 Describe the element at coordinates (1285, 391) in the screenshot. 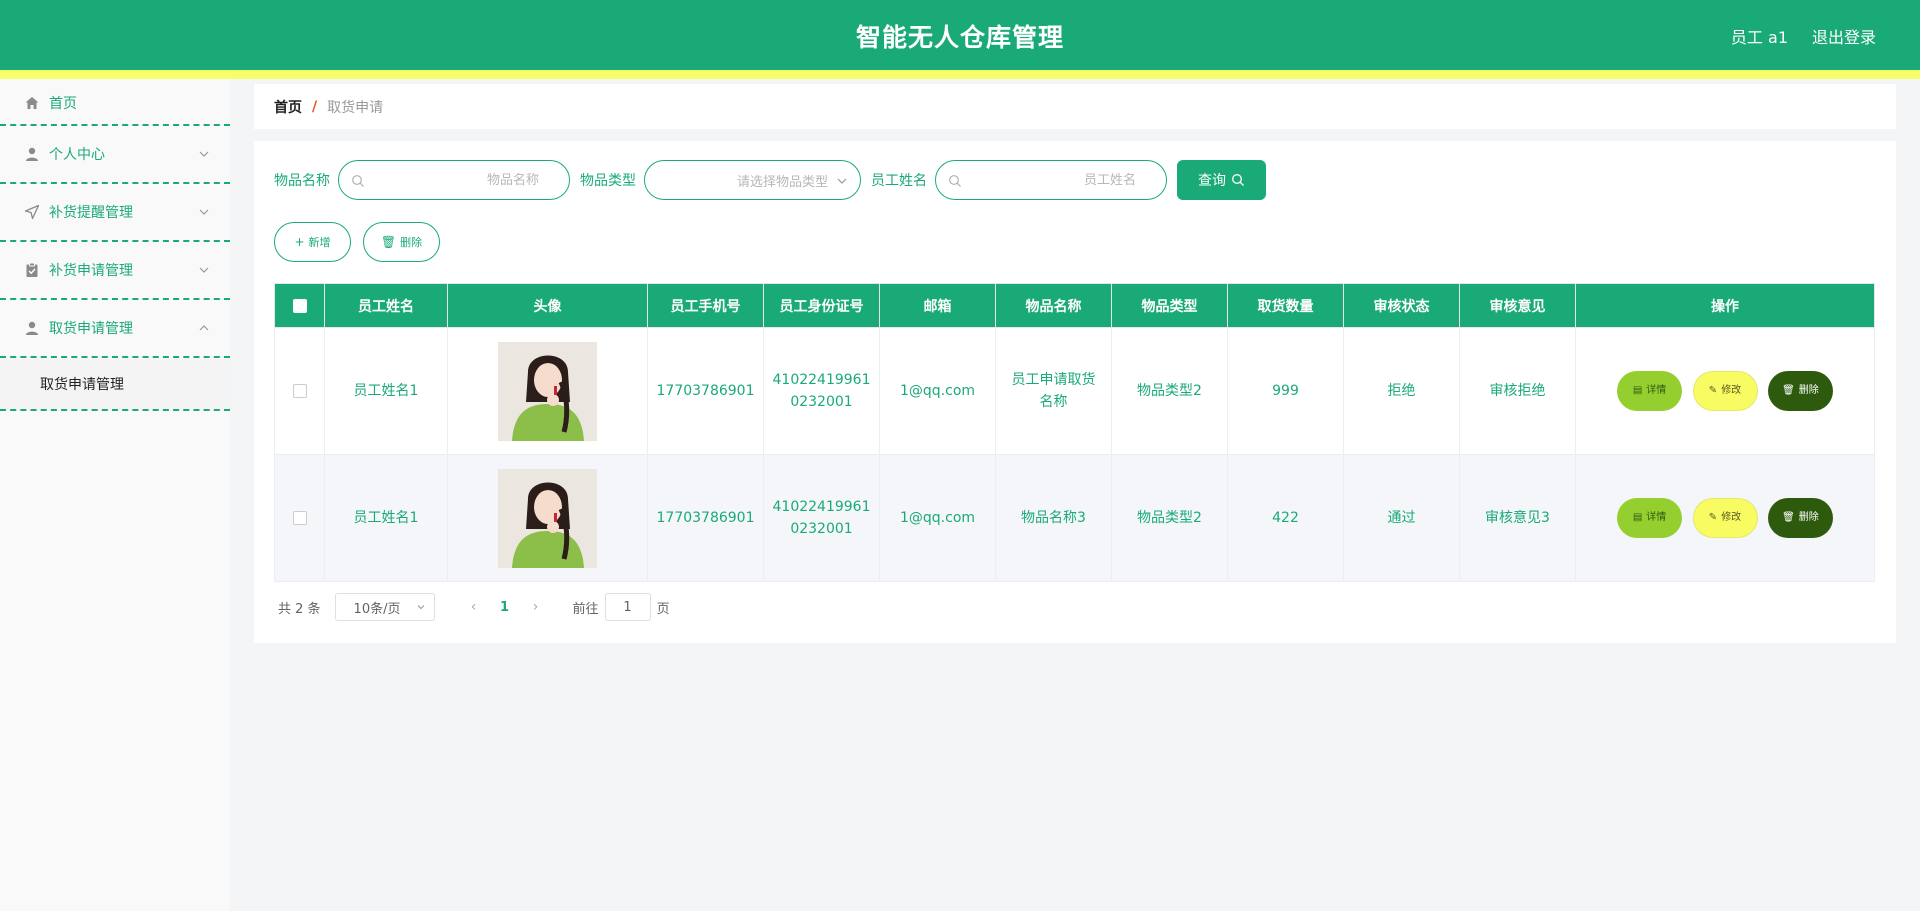

I see `quantity-cell: 999` at that location.